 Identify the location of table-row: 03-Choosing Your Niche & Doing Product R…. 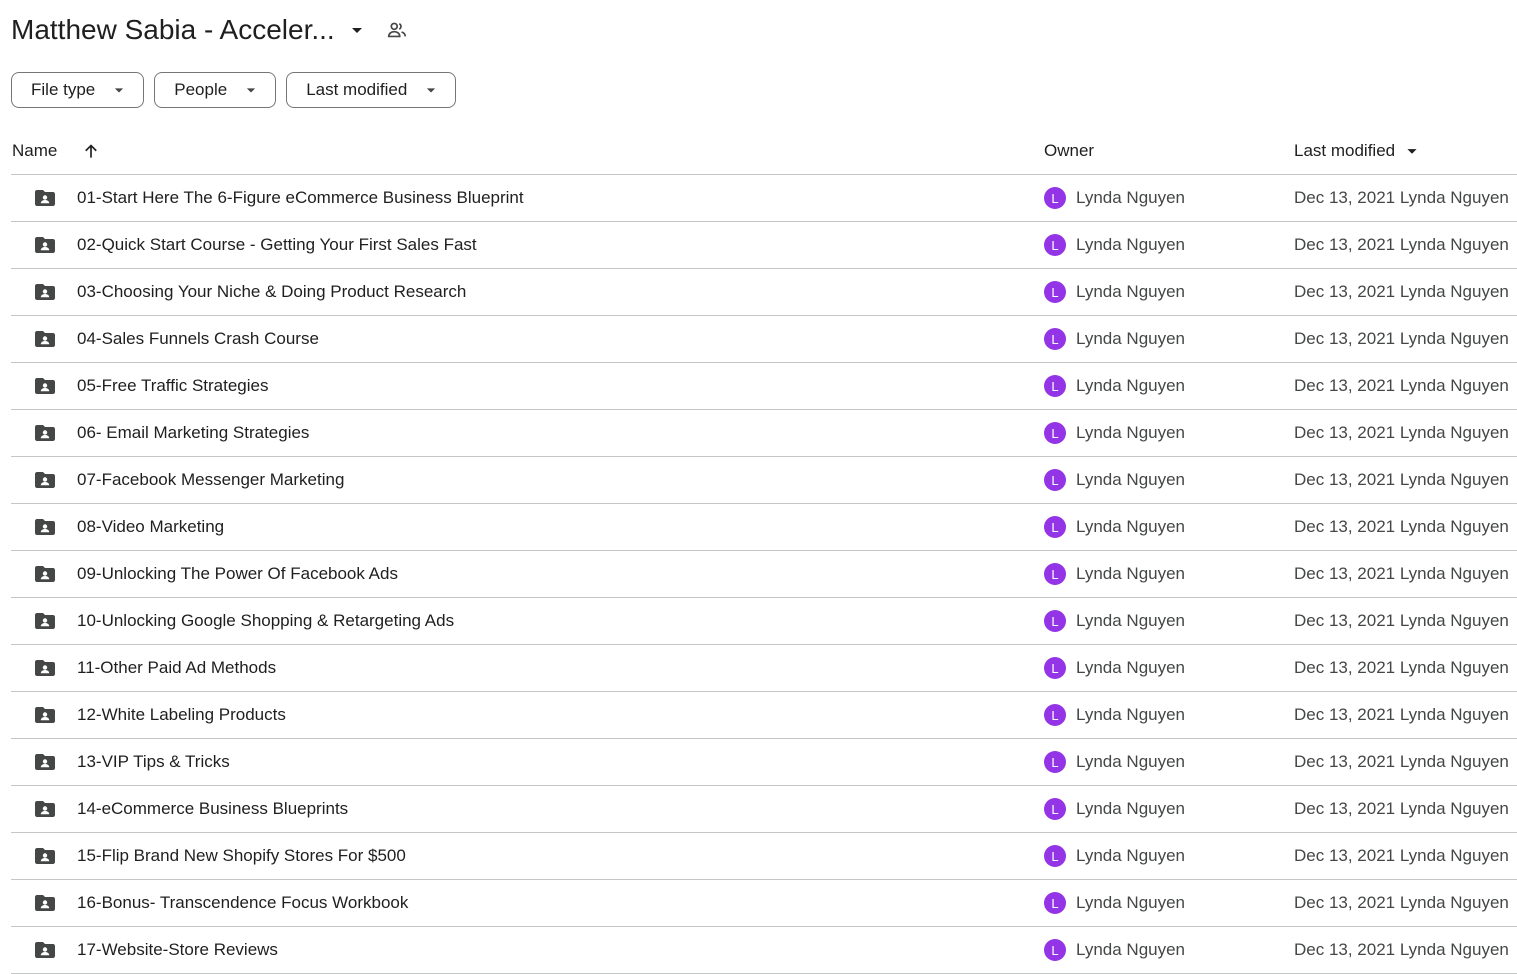
(764, 292).